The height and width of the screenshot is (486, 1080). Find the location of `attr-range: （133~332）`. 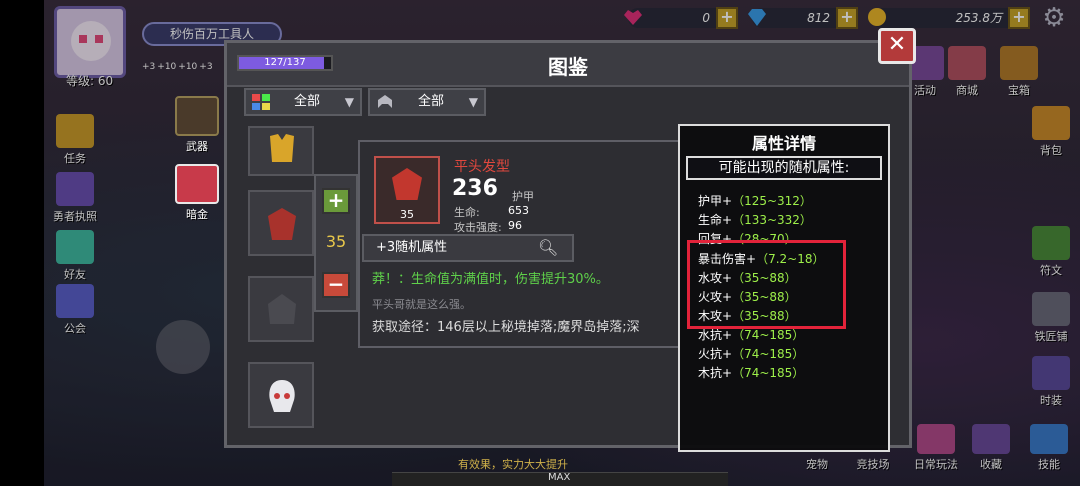

attr-range: （133~332） is located at coordinates (772, 220).